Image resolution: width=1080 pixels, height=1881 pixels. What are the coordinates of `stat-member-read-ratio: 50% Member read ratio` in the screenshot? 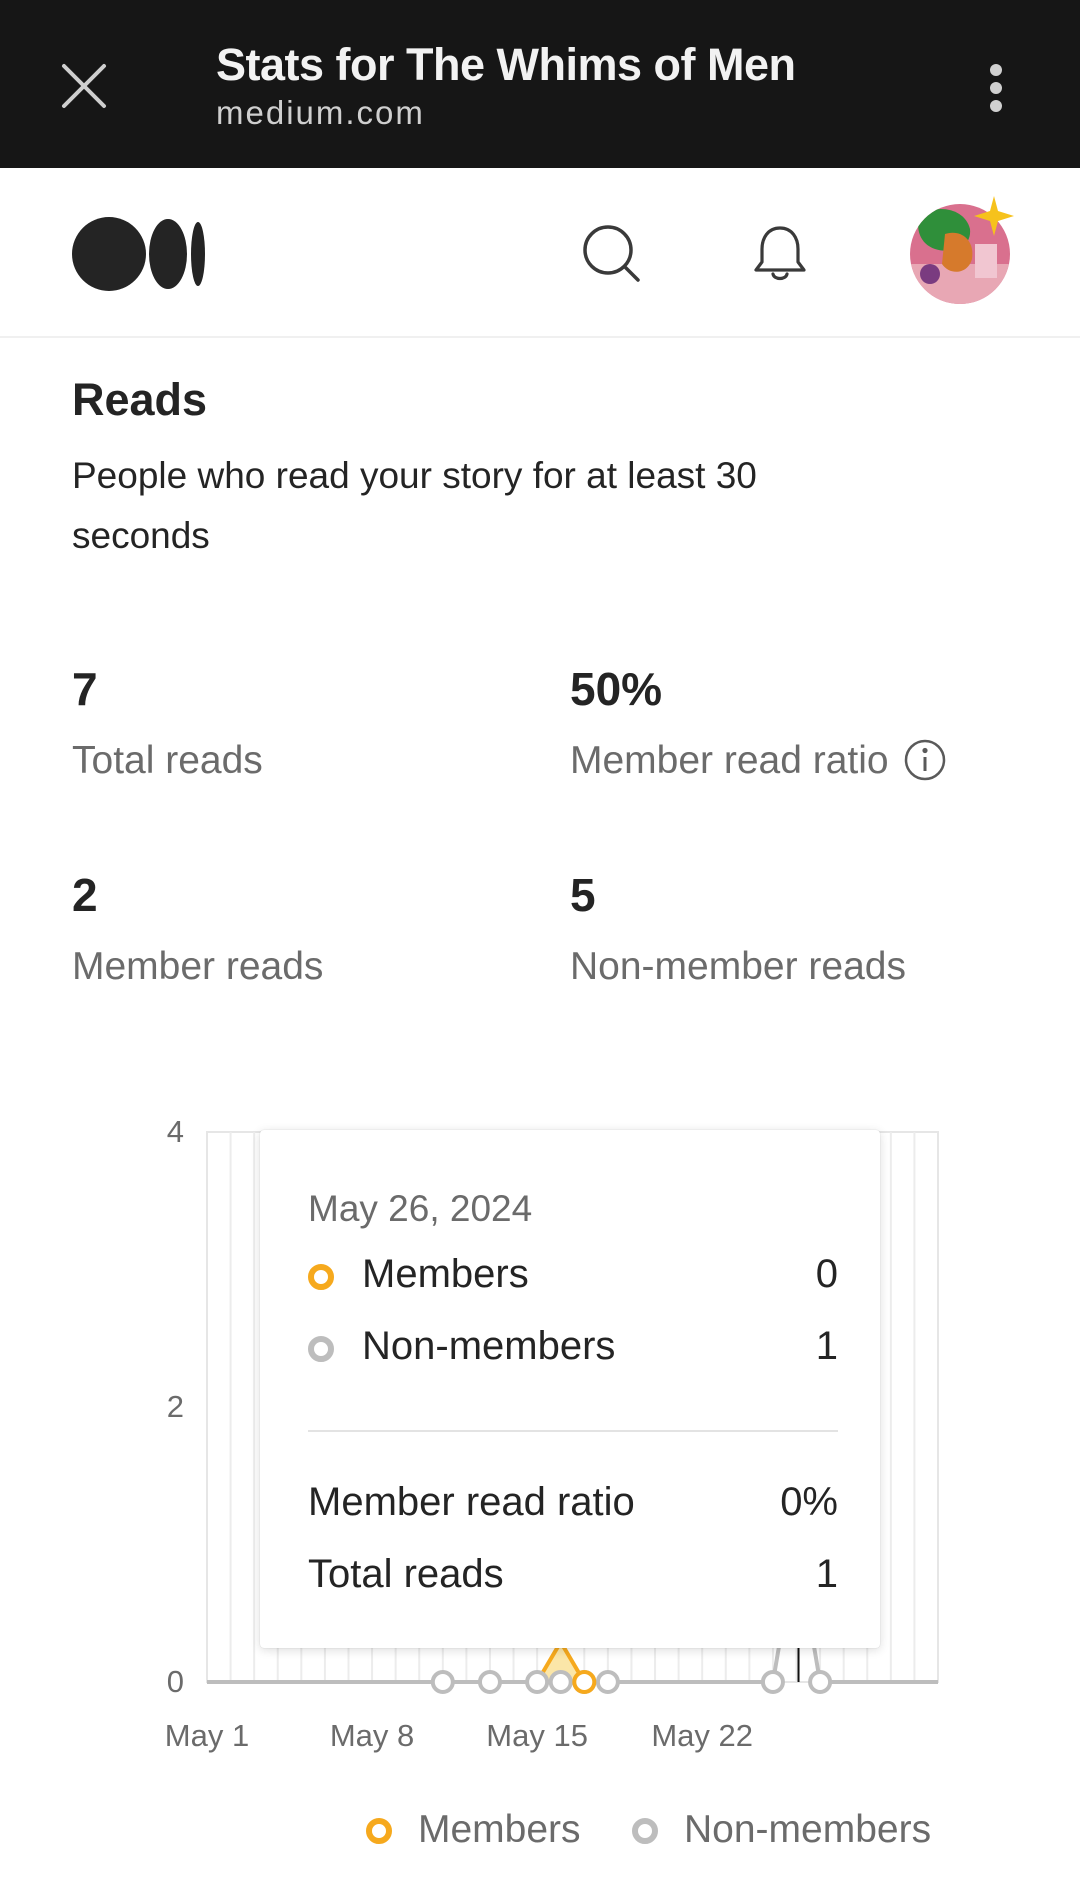 It's located at (758, 723).